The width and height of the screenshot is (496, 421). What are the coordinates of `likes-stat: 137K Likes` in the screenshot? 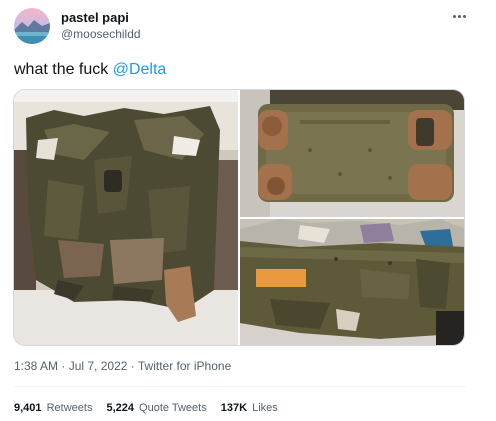 It's located at (249, 408).